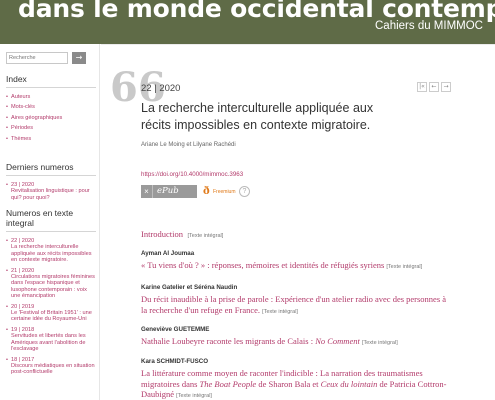 This screenshot has width=495, height=400. What do you see at coordinates (162, 234) in the screenshot?
I see `intro-link: Introduction` at bounding box center [162, 234].